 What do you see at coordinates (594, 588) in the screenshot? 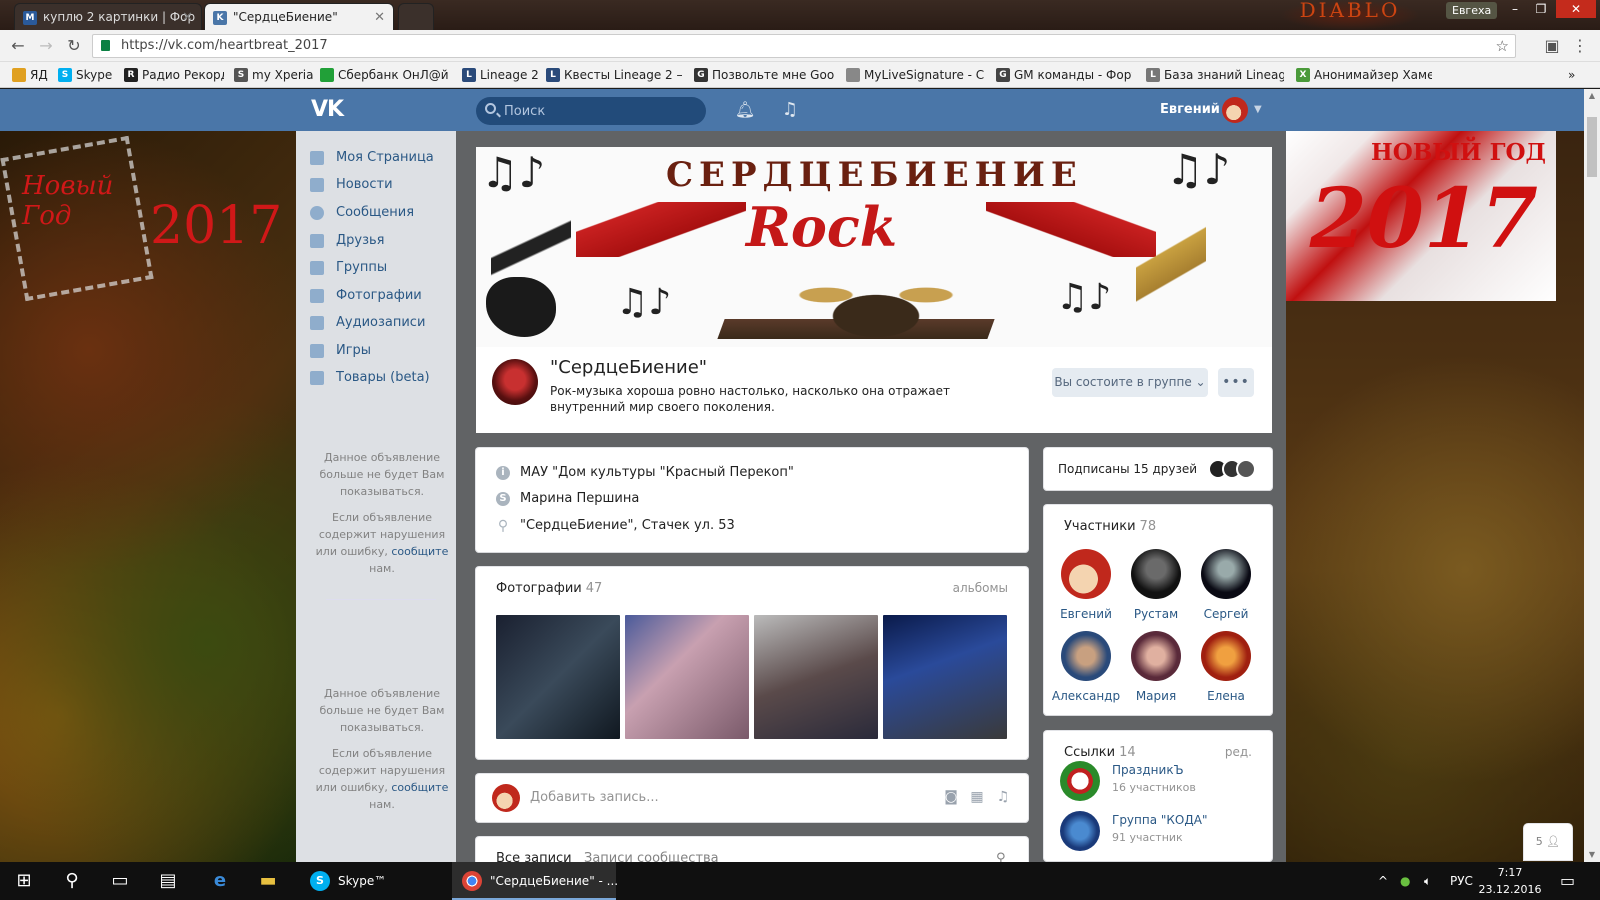
I see `photos-count: 47` at bounding box center [594, 588].